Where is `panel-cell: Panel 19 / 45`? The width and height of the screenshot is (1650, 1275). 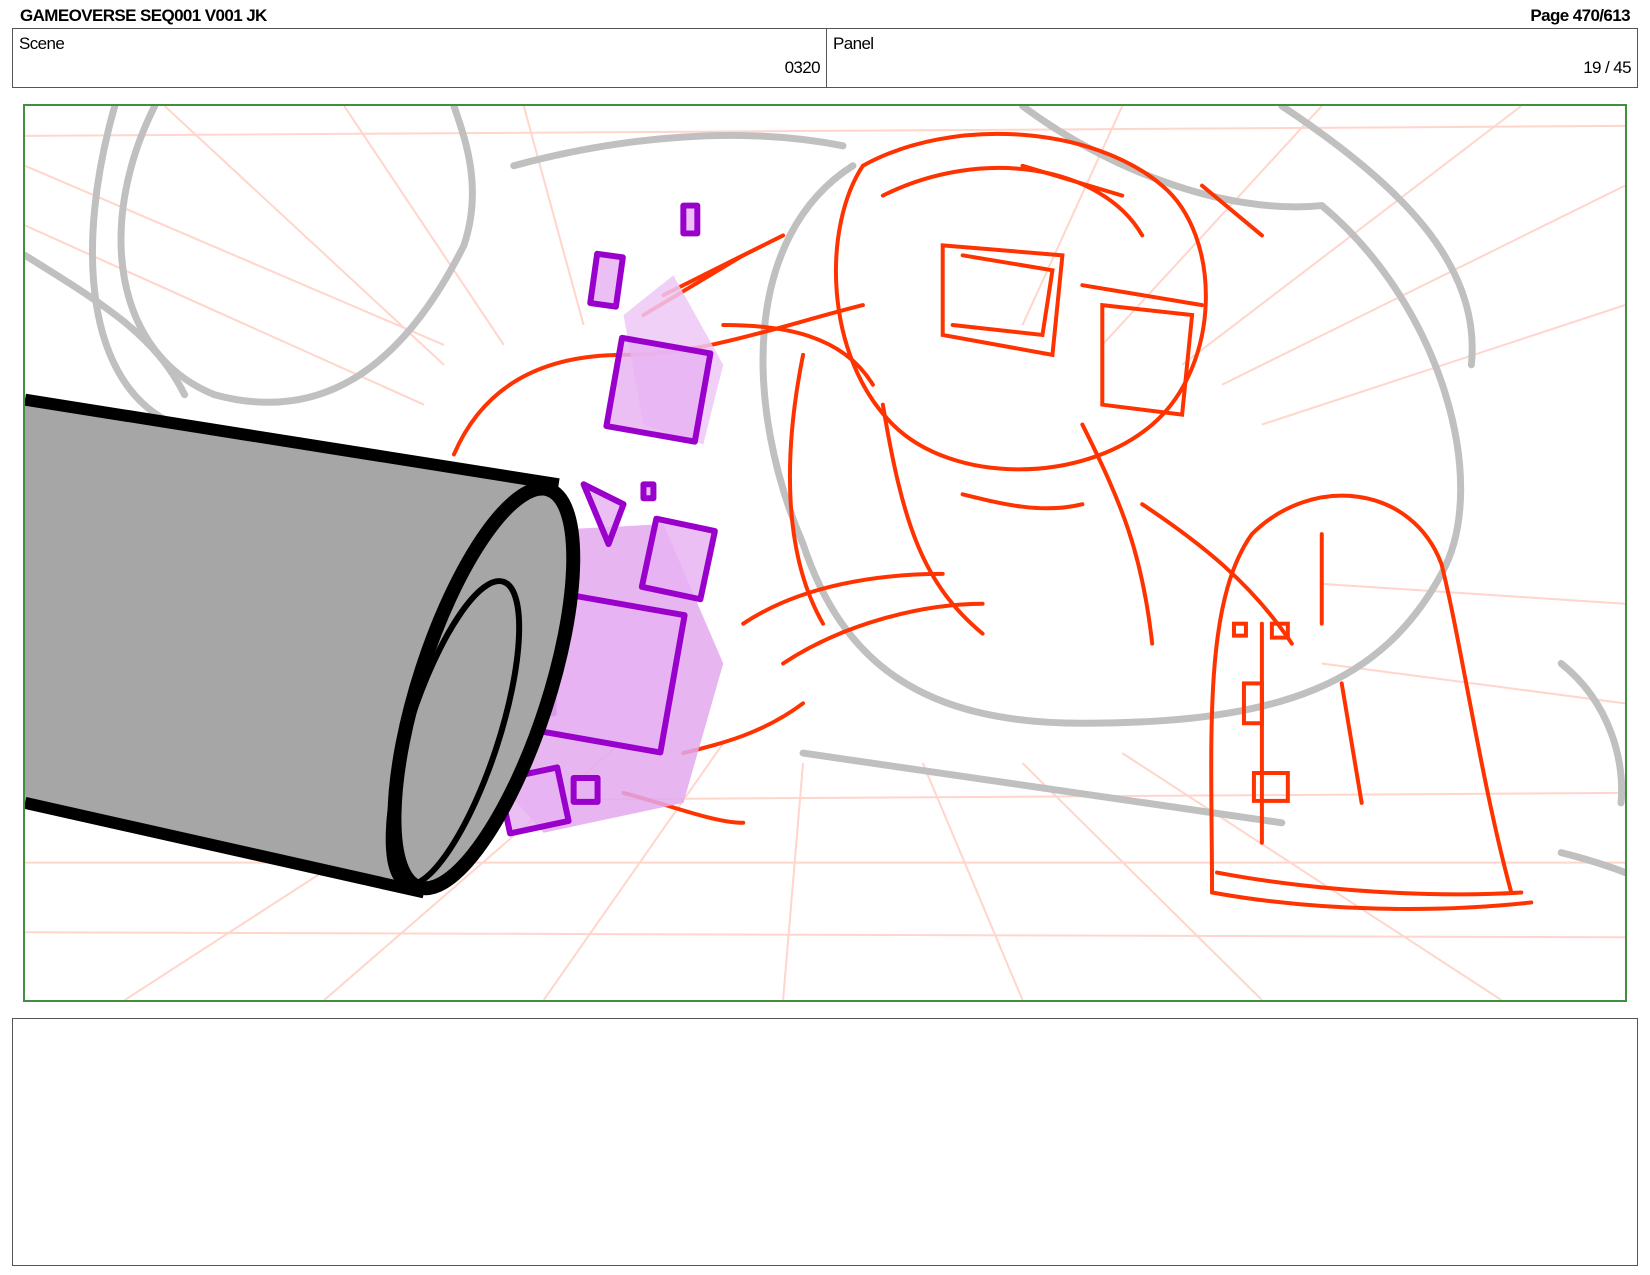 panel-cell: Panel 19 / 45 is located at coordinates (1232, 58).